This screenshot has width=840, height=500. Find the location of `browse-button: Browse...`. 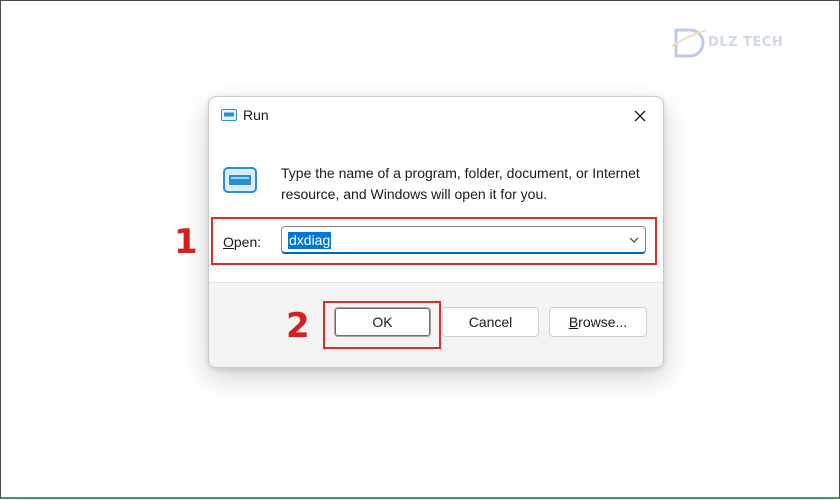

browse-button: Browse... is located at coordinates (598, 322).